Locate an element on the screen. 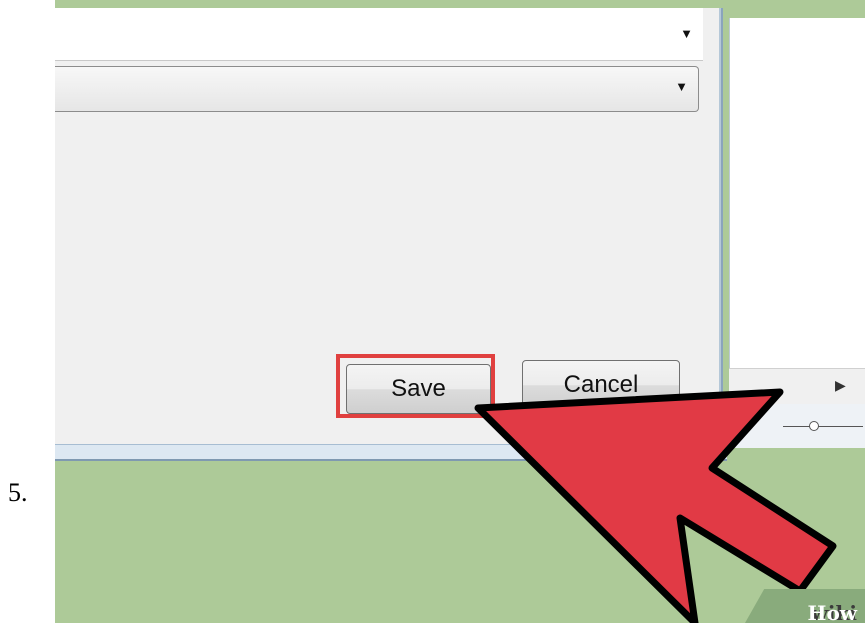 Image resolution: width=865 pixels, height=623 pixels. wikihow-how-text: How is located at coordinates (832, 612).